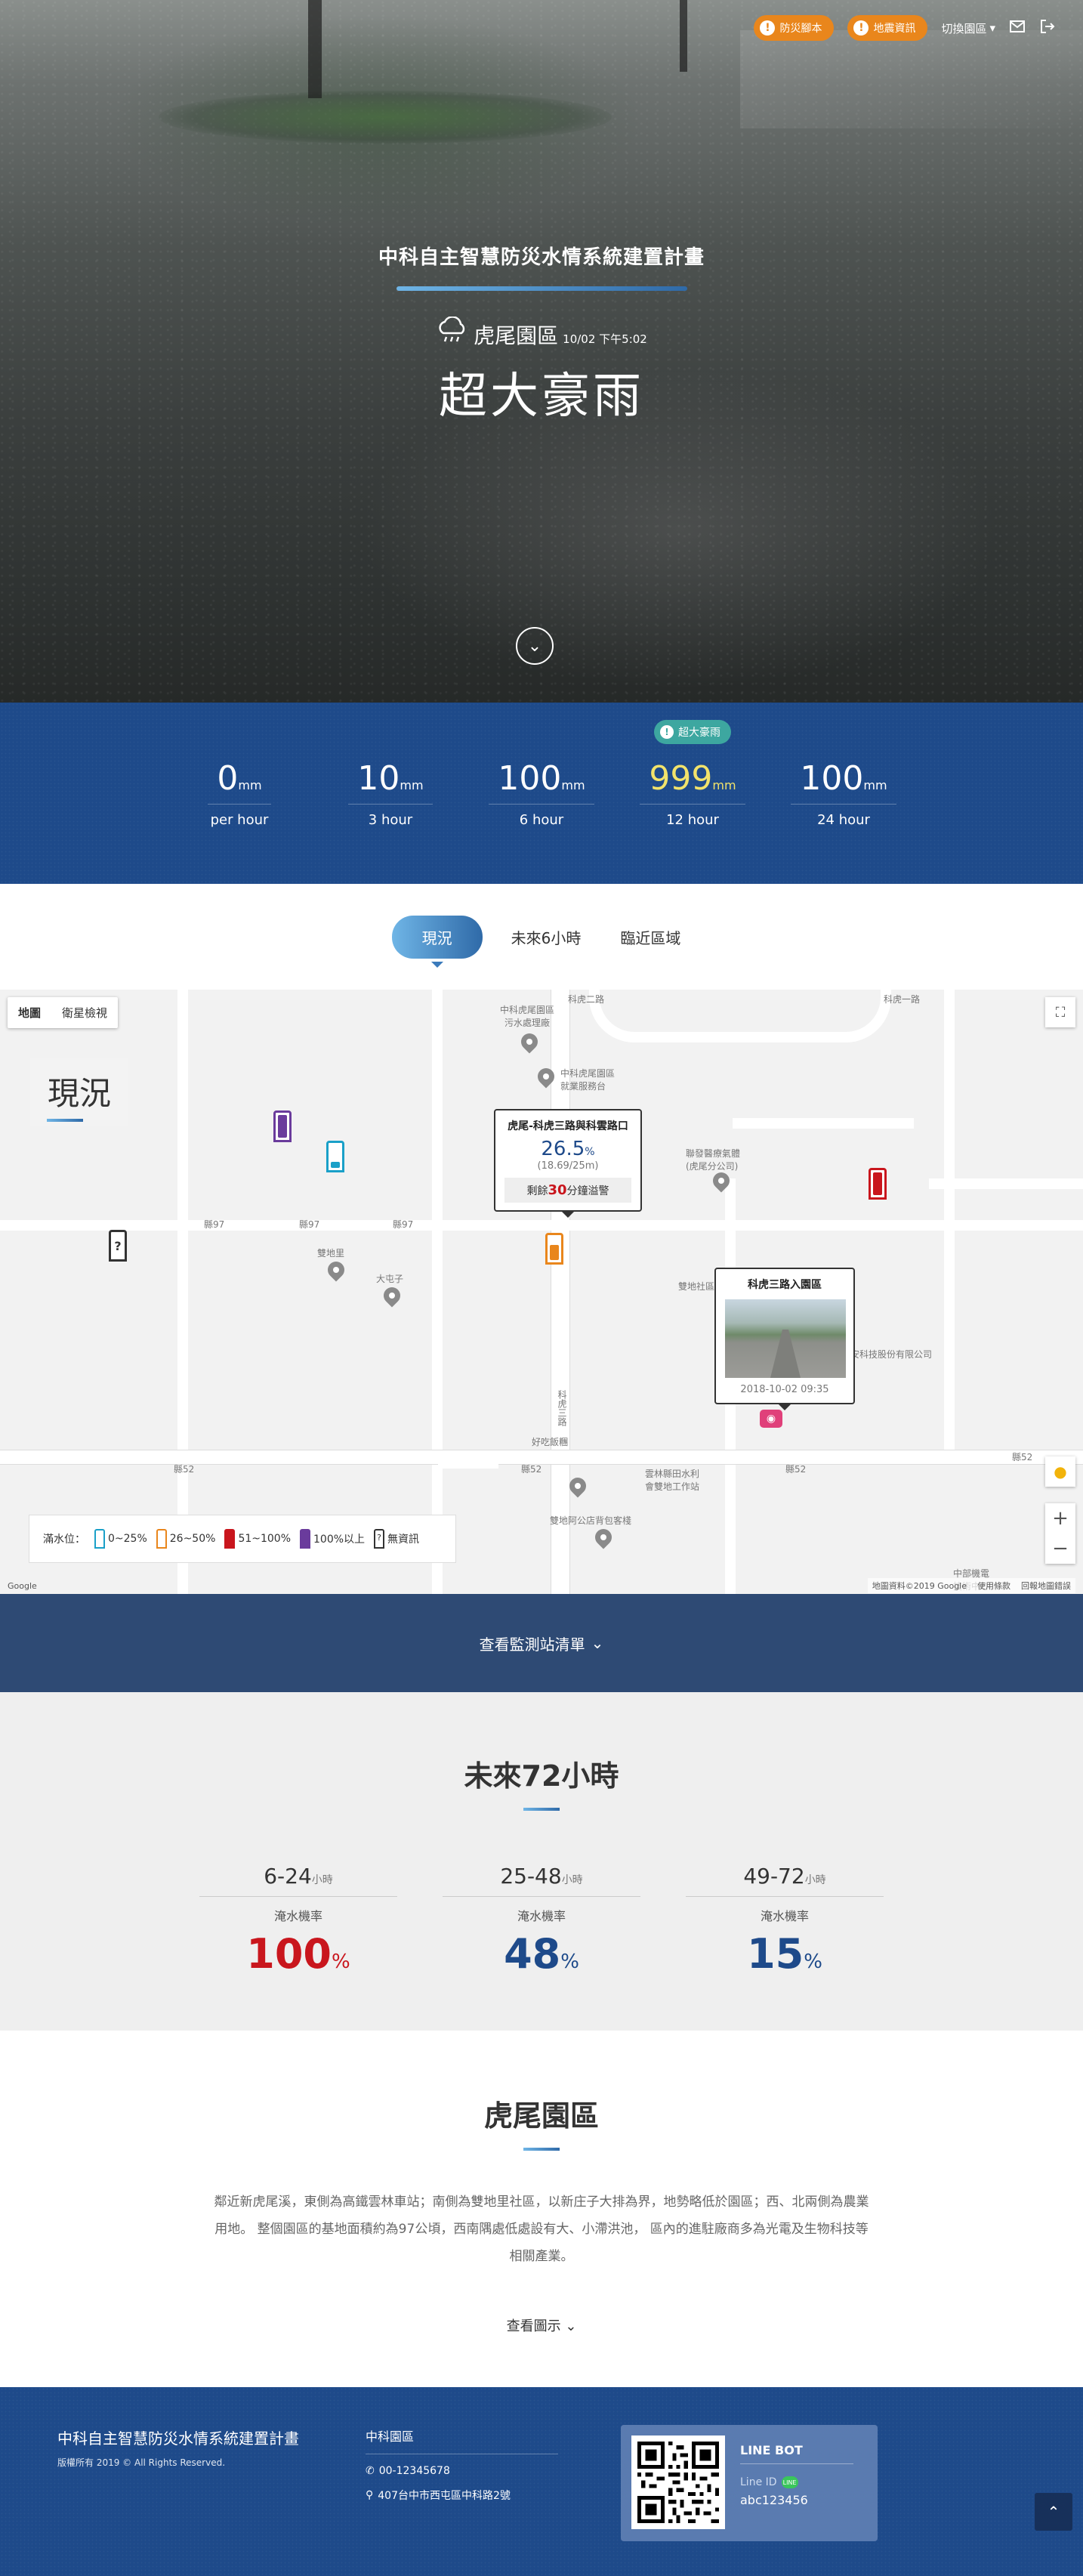 The width and height of the screenshot is (1083, 2576). I want to click on map-type-satellite-button: 衛星檢視, so click(85, 1012).